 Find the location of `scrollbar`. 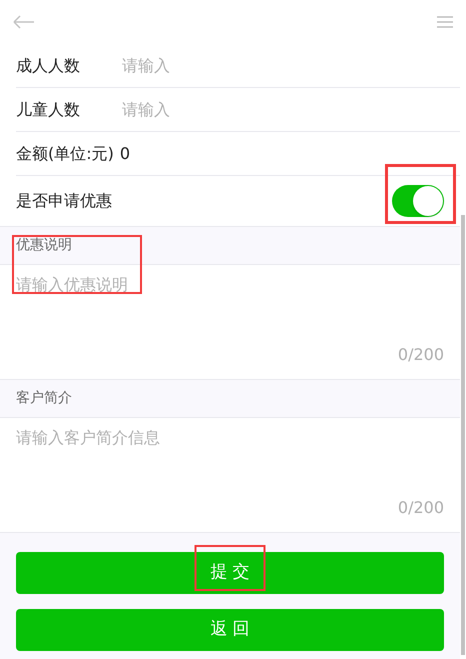

scrollbar is located at coordinates (463, 435).